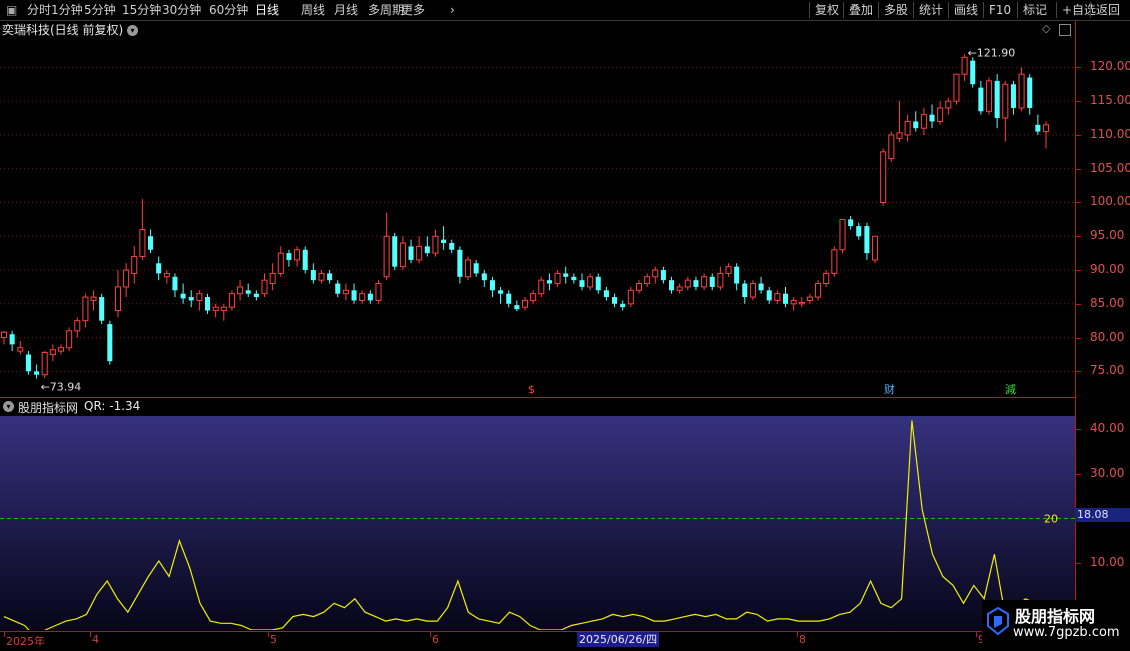  What do you see at coordinates (228, 10) in the screenshot?
I see `period-tab: 60分钟` at bounding box center [228, 10].